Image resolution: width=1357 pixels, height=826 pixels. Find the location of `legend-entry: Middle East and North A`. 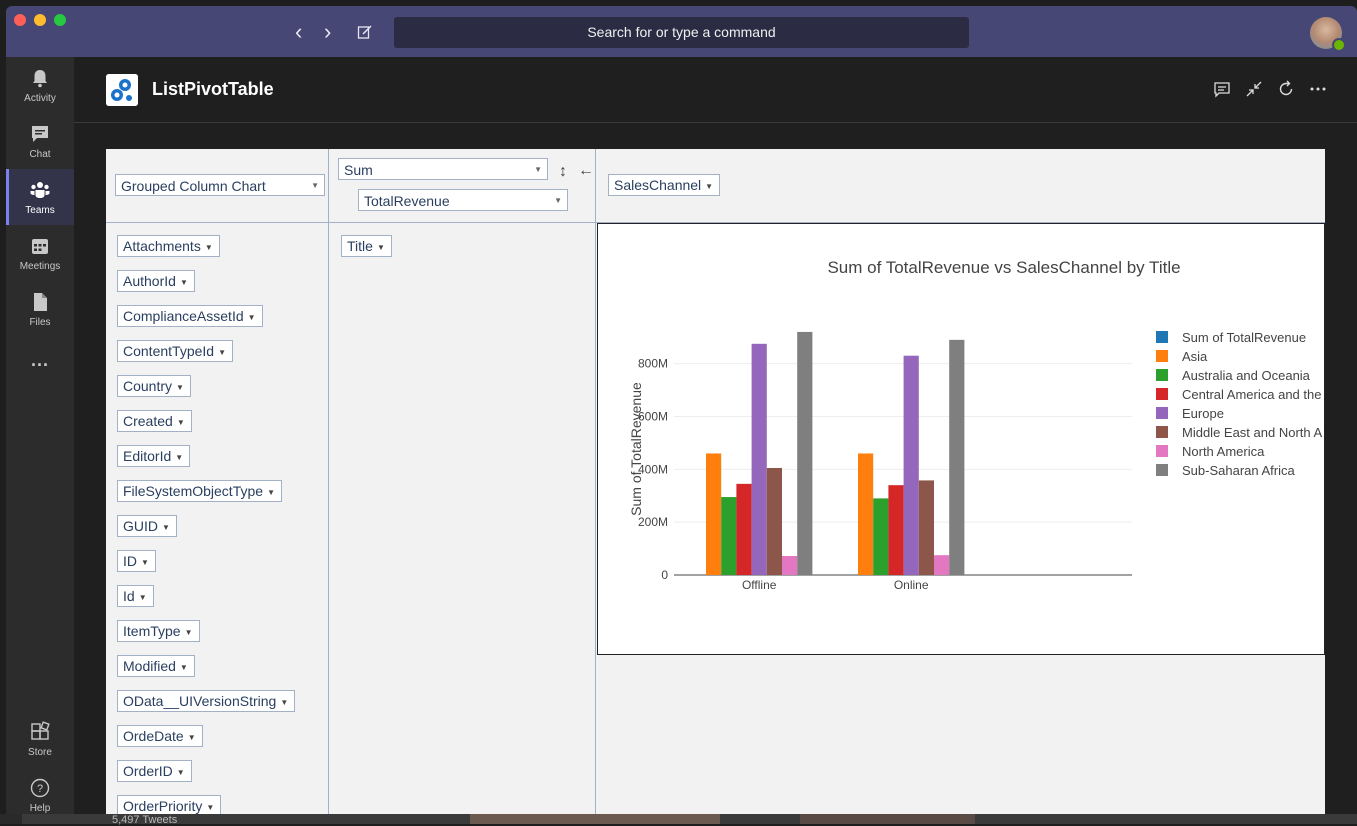

legend-entry: Middle East and North A is located at coordinates (1239, 433).